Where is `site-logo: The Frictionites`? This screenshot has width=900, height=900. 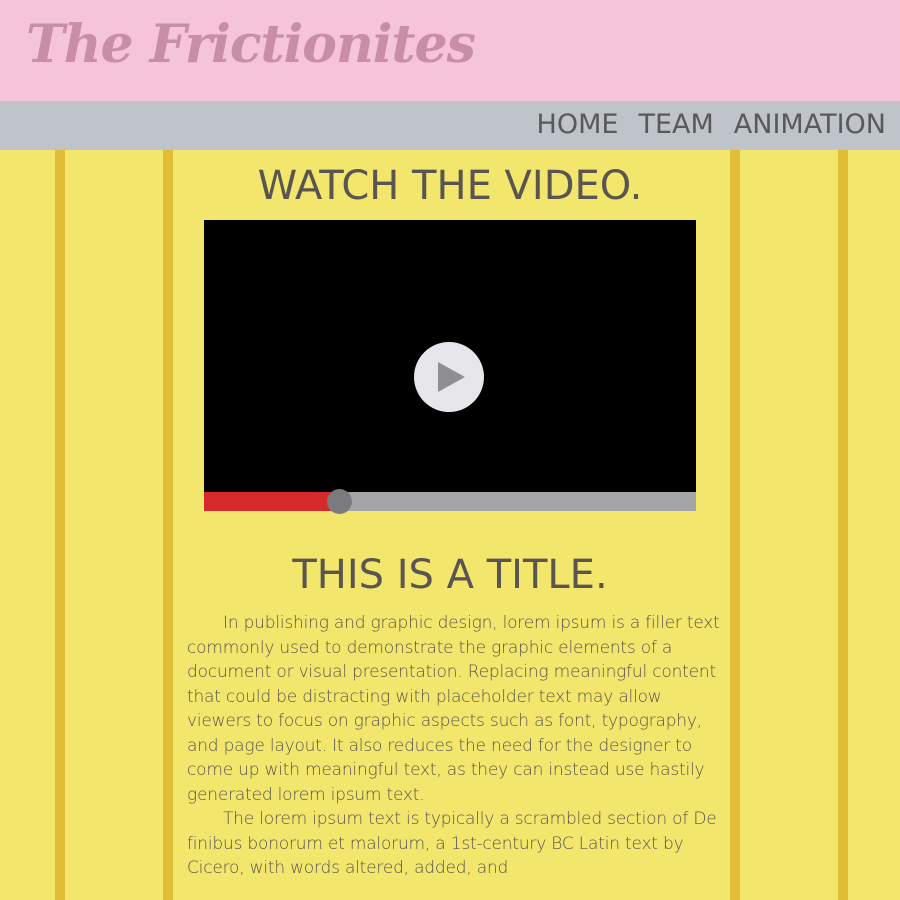 site-logo: The Frictionites is located at coordinates (251, 44).